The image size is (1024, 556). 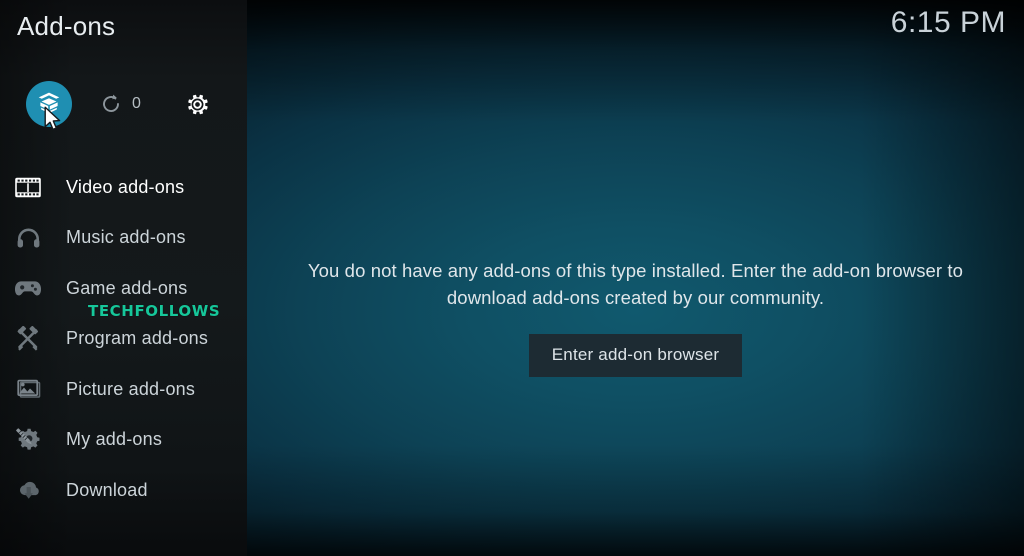 What do you see at coordinates (28, 238) in the screenshot?
I see `headphones-icon` at bounding box center [28, 238].